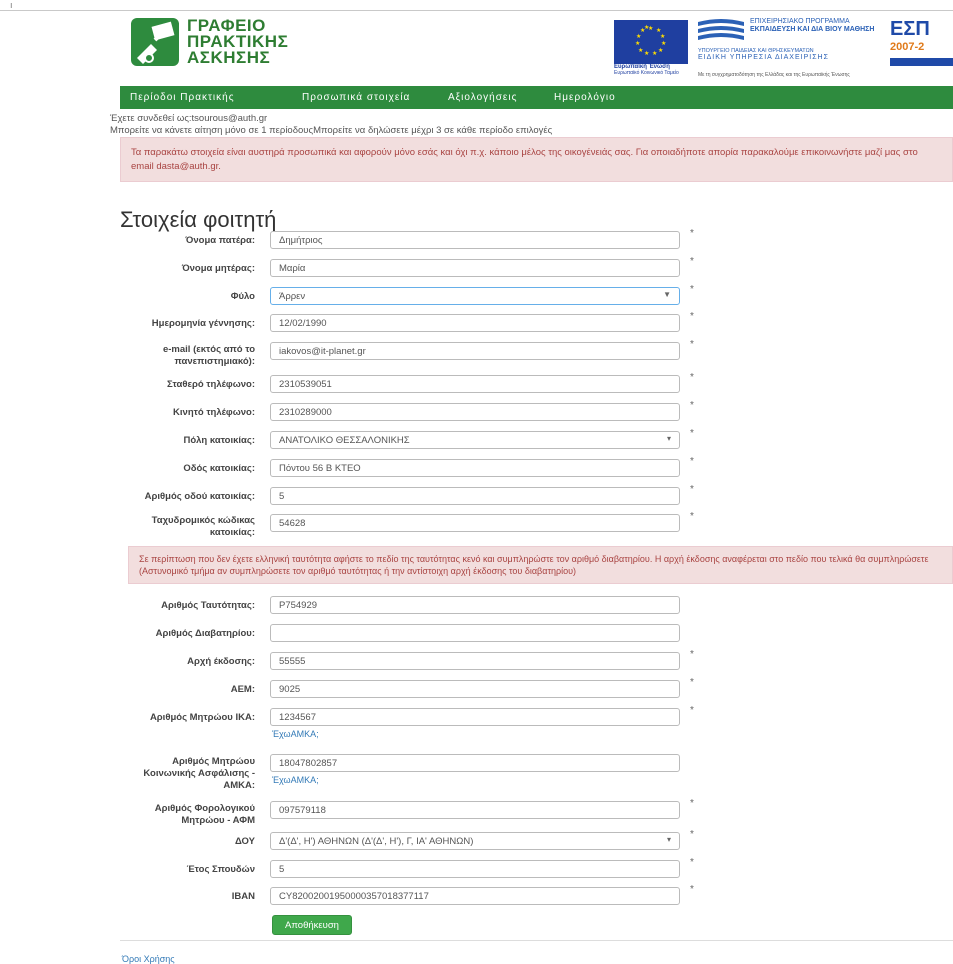 Image resolution: width=953 pixels, height=964 pixels. I want to click on study-year-label: Έτος Σπουδών, so click(220, 869).